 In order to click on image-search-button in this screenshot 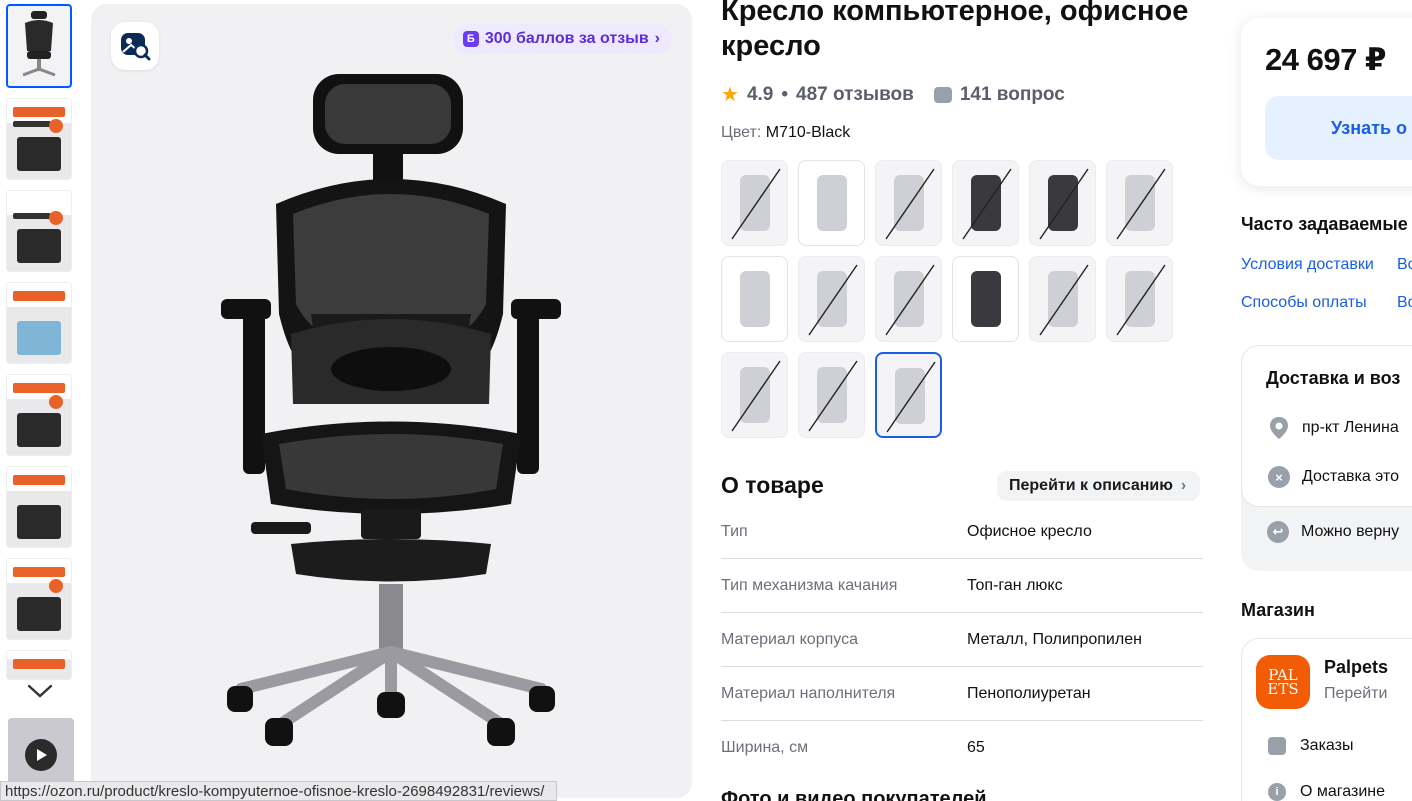, I will do `click(135, 46)`.